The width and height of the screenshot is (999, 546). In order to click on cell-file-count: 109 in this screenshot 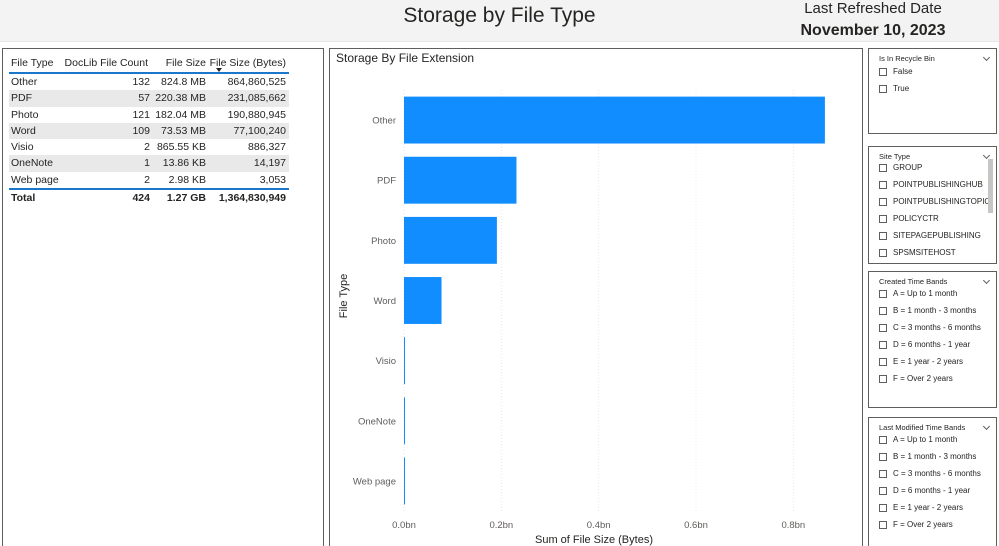, I will do `click(141, 130)`.